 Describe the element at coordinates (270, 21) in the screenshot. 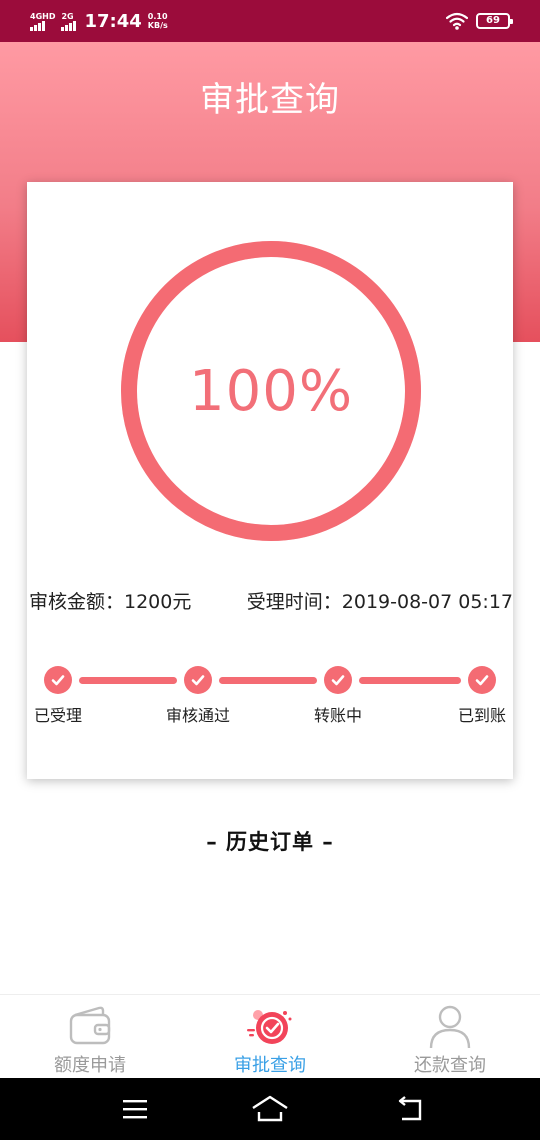

I see `status-bar: 4GHD 2G 17:44 0.10 KB/s 69` at that location.